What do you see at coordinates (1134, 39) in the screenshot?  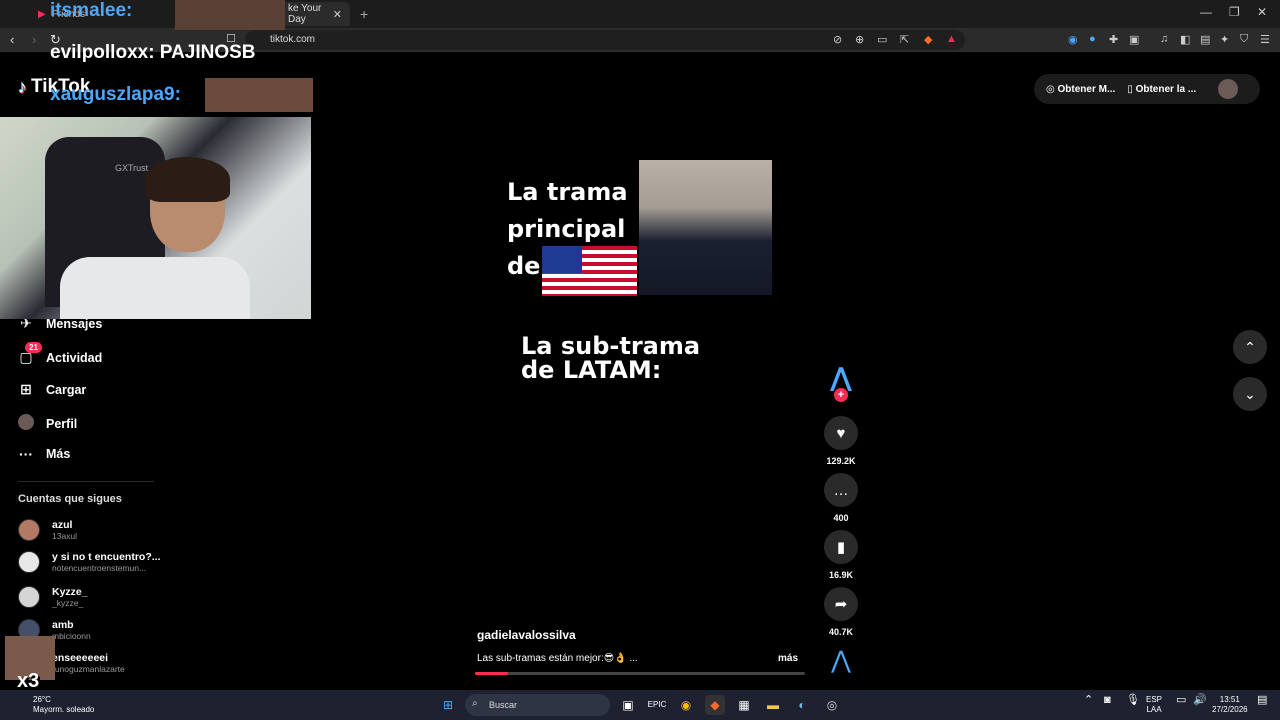 I see `screenshot-icon: ▣` at bounding box center [1134, 39].